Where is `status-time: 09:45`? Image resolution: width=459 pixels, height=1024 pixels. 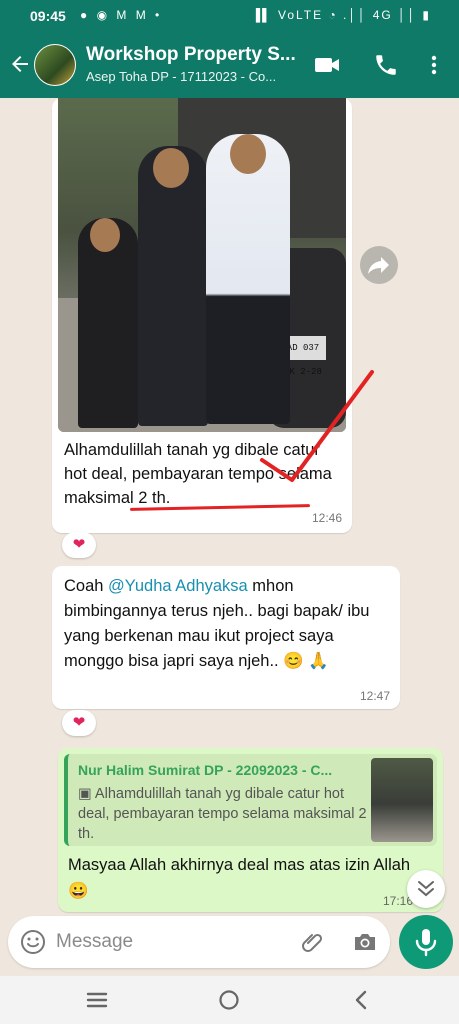 status-time: 09:45 is located at coordinates (48, 16).